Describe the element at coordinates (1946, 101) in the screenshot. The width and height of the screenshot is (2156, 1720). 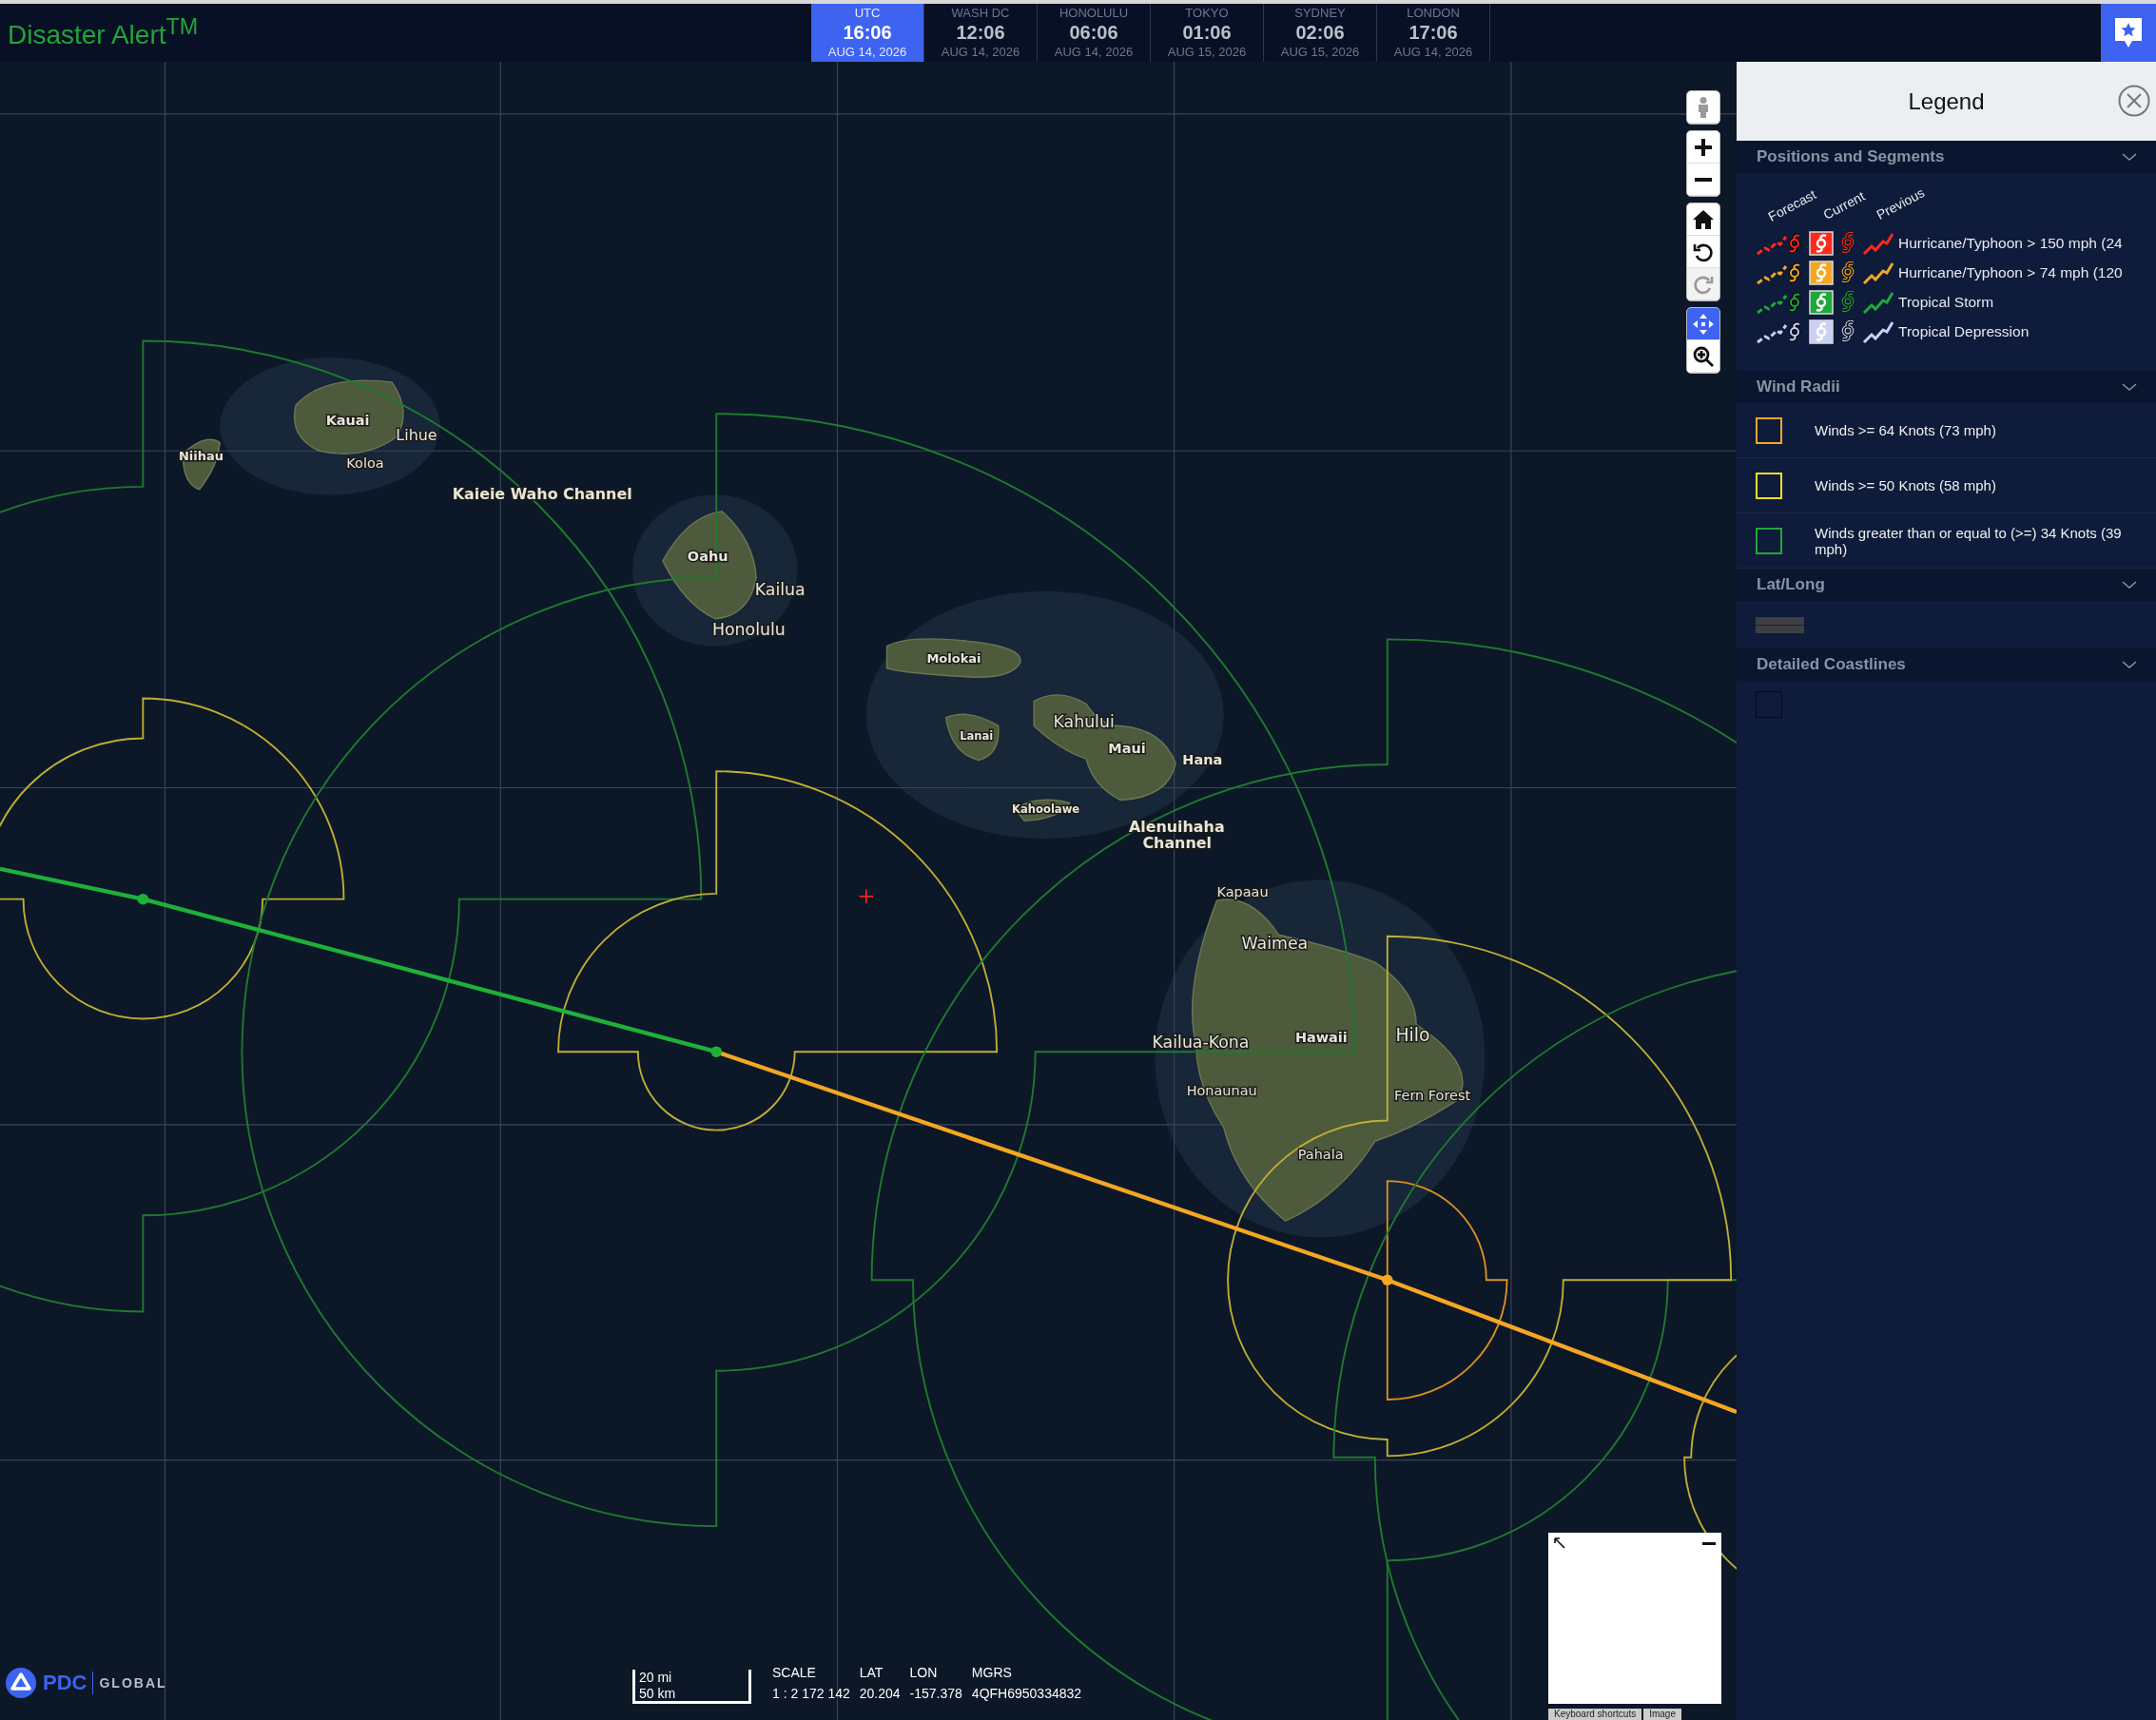
I see `legend-title: Legend` at that location.